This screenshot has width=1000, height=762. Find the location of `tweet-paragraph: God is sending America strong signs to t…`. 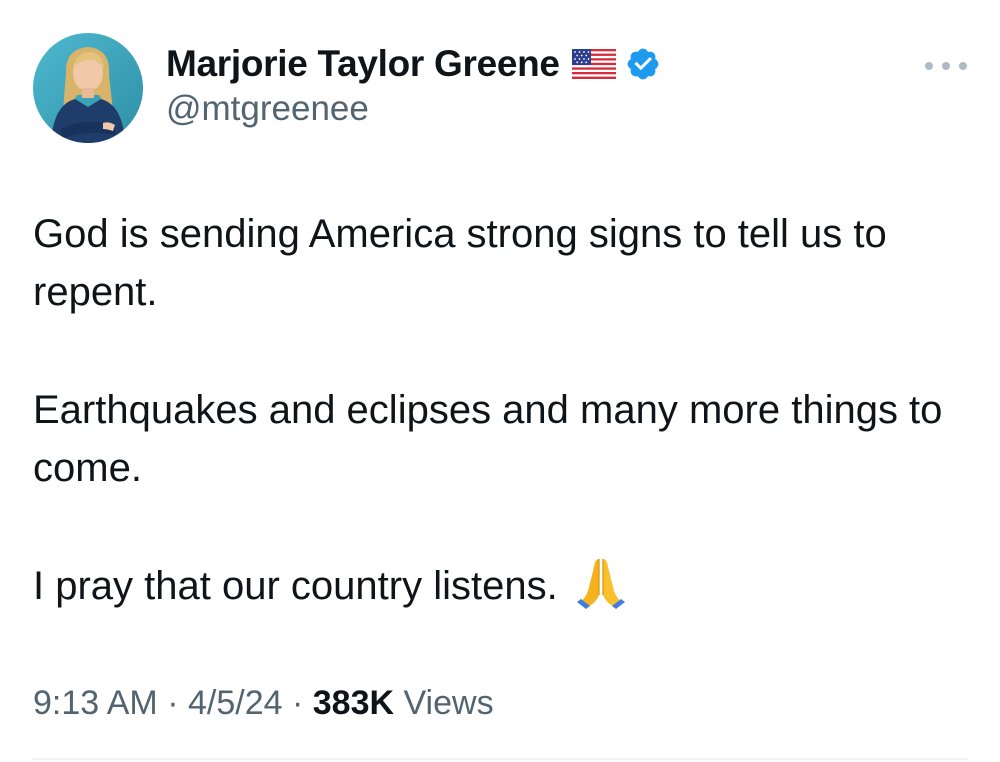

tweet-paragraph: God is sending America strong signs to t… is located at coordinates (460, 263).